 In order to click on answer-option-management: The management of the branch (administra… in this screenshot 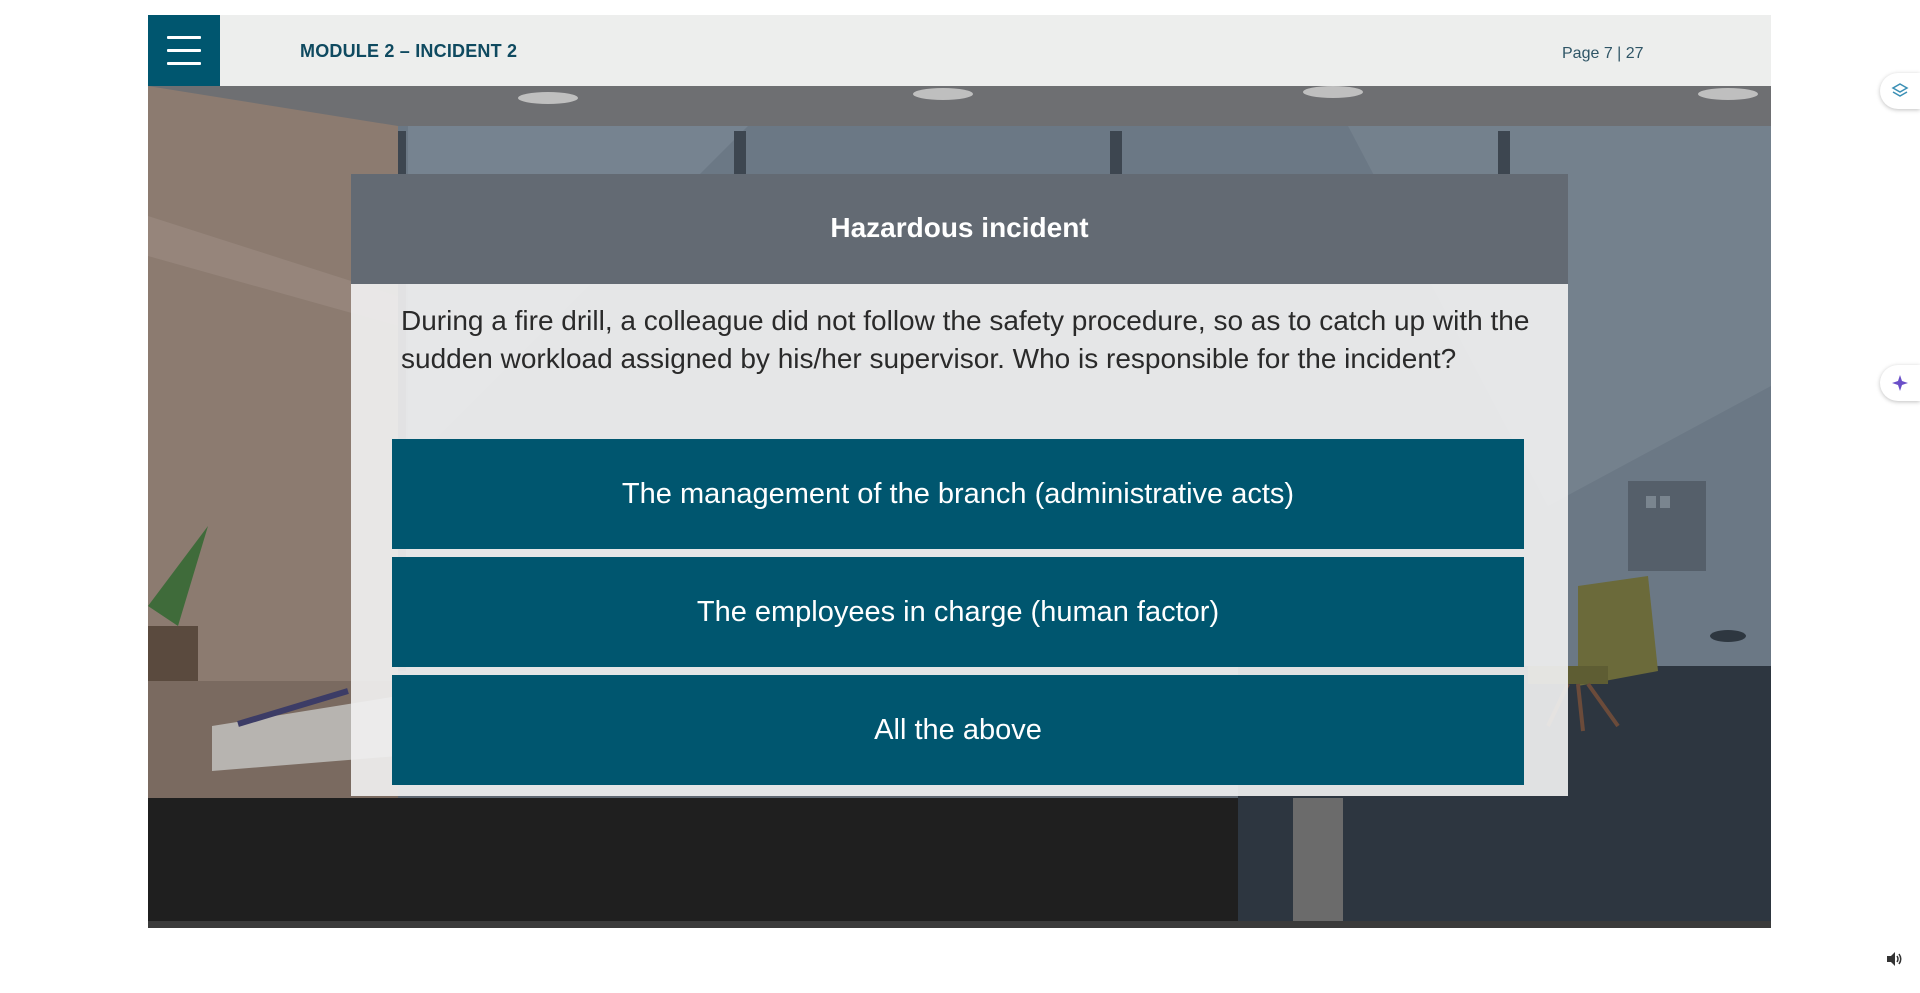, I will do `click(958, 494)`.